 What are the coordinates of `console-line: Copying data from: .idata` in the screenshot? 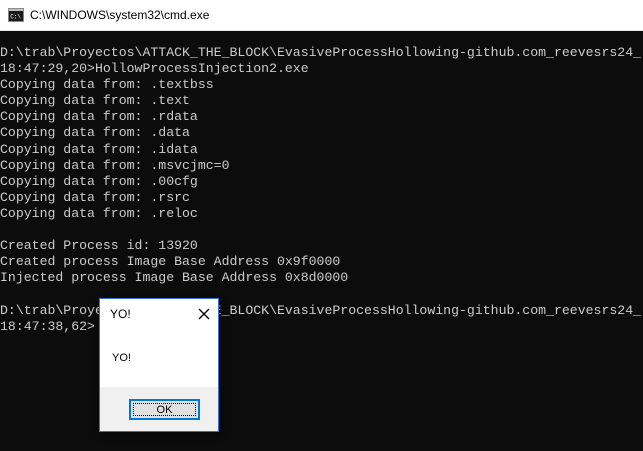 It's located at (99, 149).